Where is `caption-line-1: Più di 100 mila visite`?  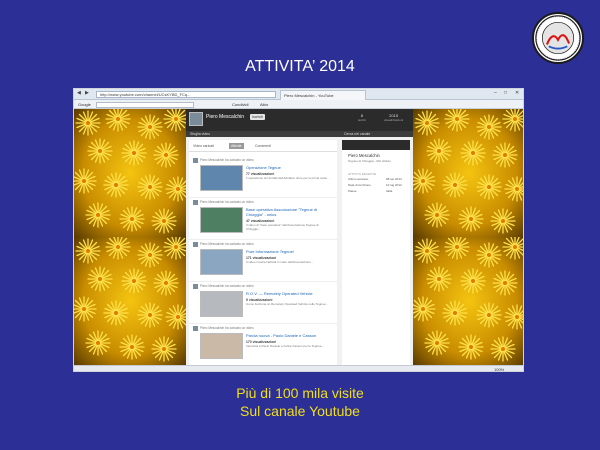 caption-line-1: Più di 100 mila visite is located at coordinates (300, 393).